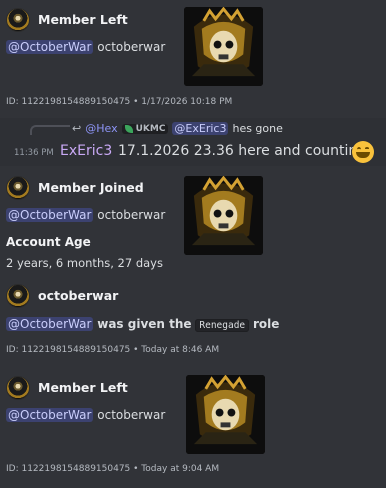  What do you see at coordinates (266, 324) in the screenshot?
I see `role-suffix: role` at bounding box center [266, 324].